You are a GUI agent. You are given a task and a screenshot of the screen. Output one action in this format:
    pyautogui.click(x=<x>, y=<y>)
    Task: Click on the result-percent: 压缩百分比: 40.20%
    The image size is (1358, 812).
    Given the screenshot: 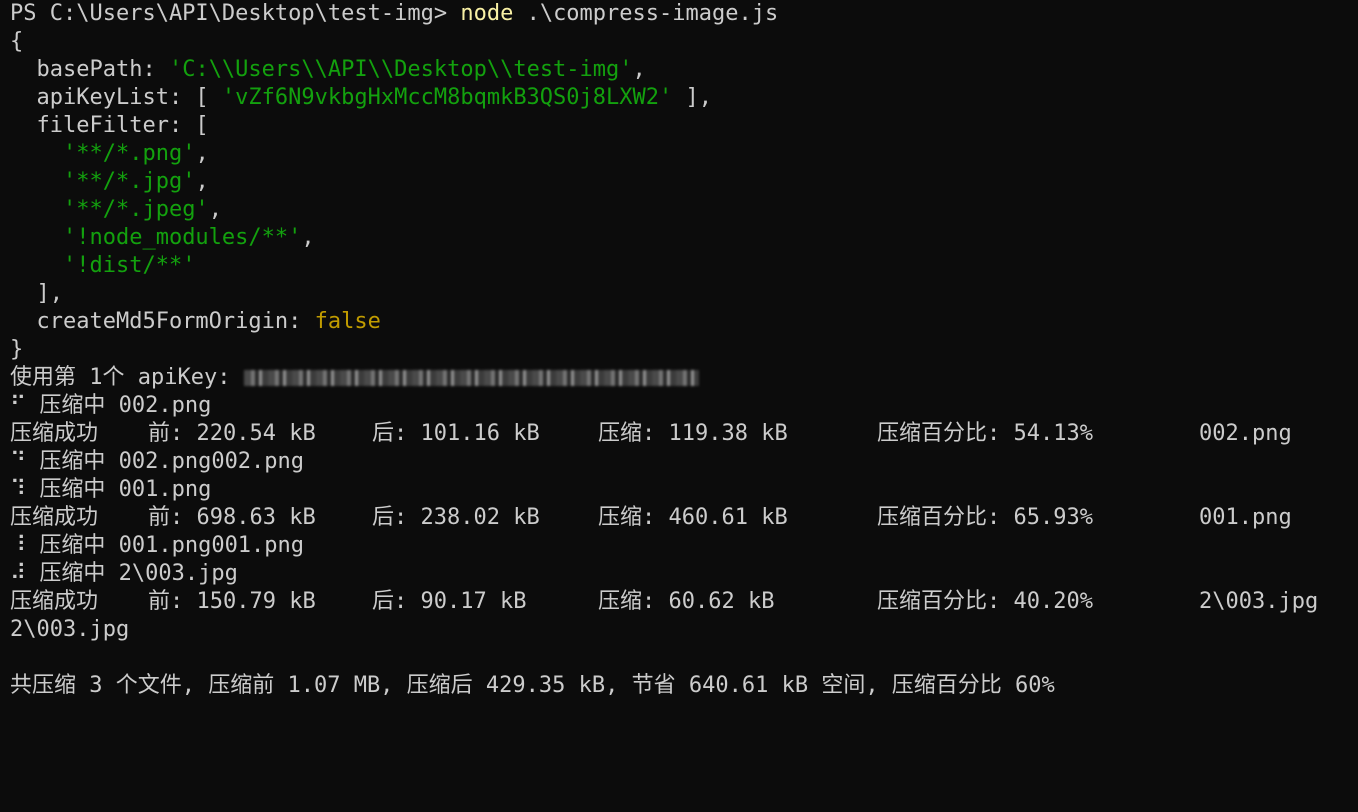 What is the action you would take?
    pyautogui.click(x=985, y=601)
    